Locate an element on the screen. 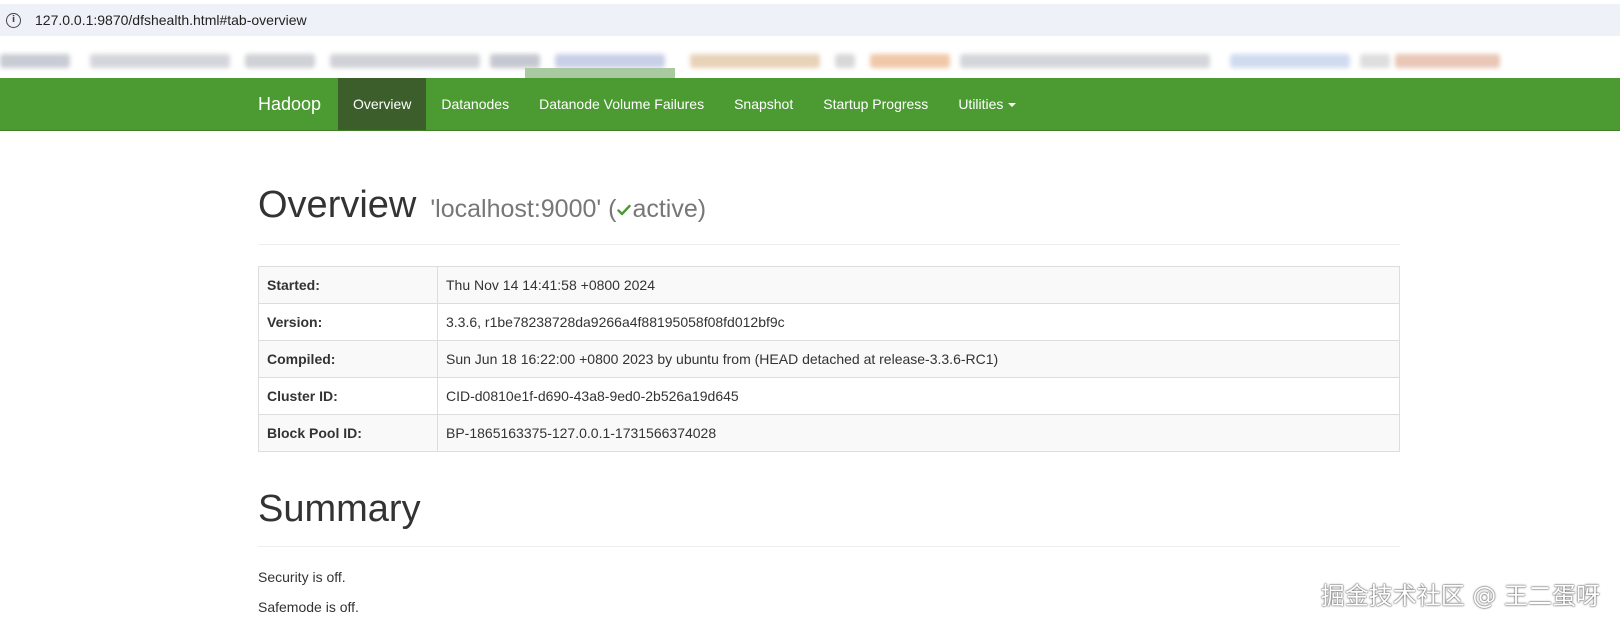 This screenshot has width=1620, height=624. row-key: Block Pool ID: is located at coordinates (348, 433).